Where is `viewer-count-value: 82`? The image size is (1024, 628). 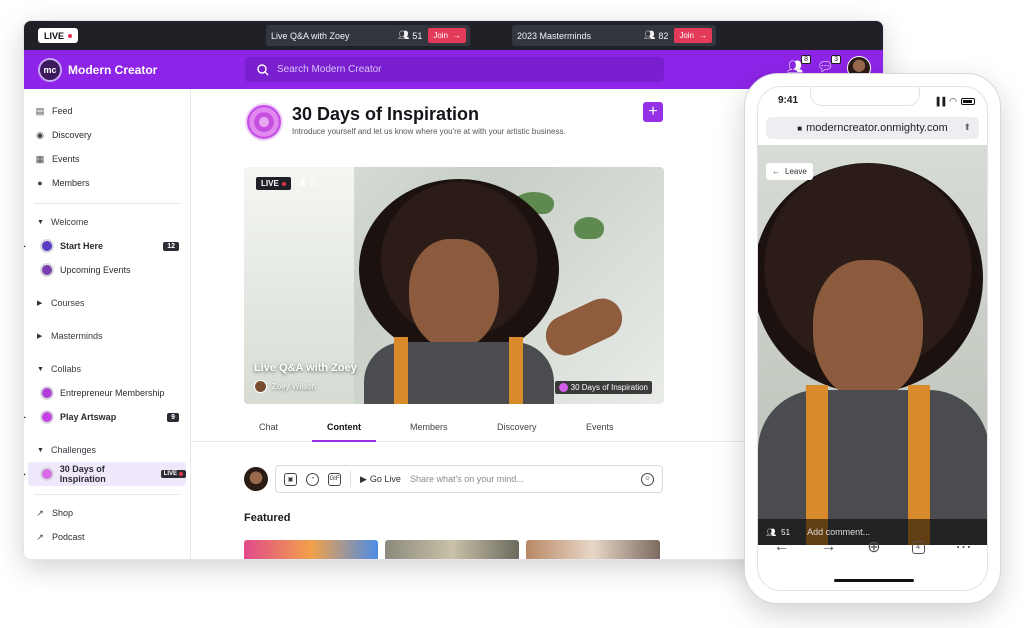
viewer-count-value: 82 is located at coordinates (663, 35).